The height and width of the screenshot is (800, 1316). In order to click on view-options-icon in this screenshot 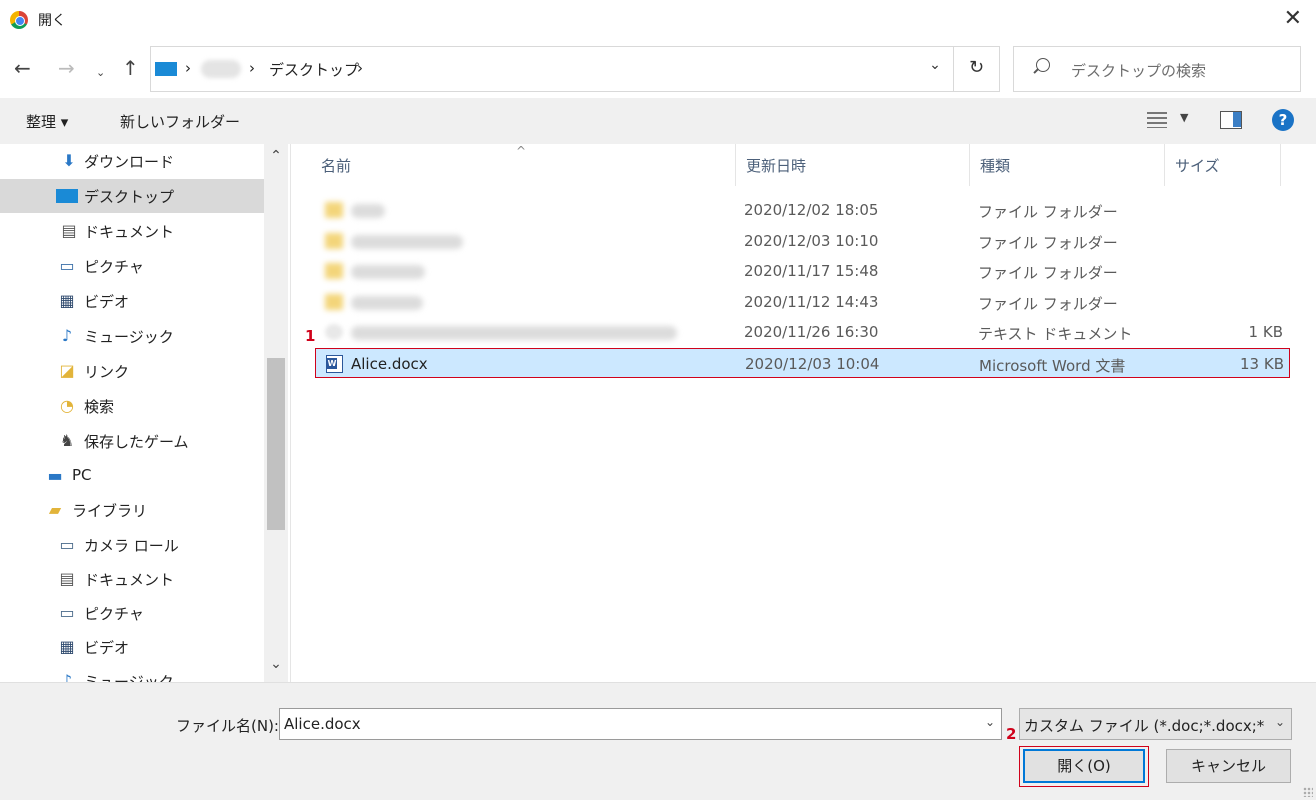, I will do `click(1157, 120)`.